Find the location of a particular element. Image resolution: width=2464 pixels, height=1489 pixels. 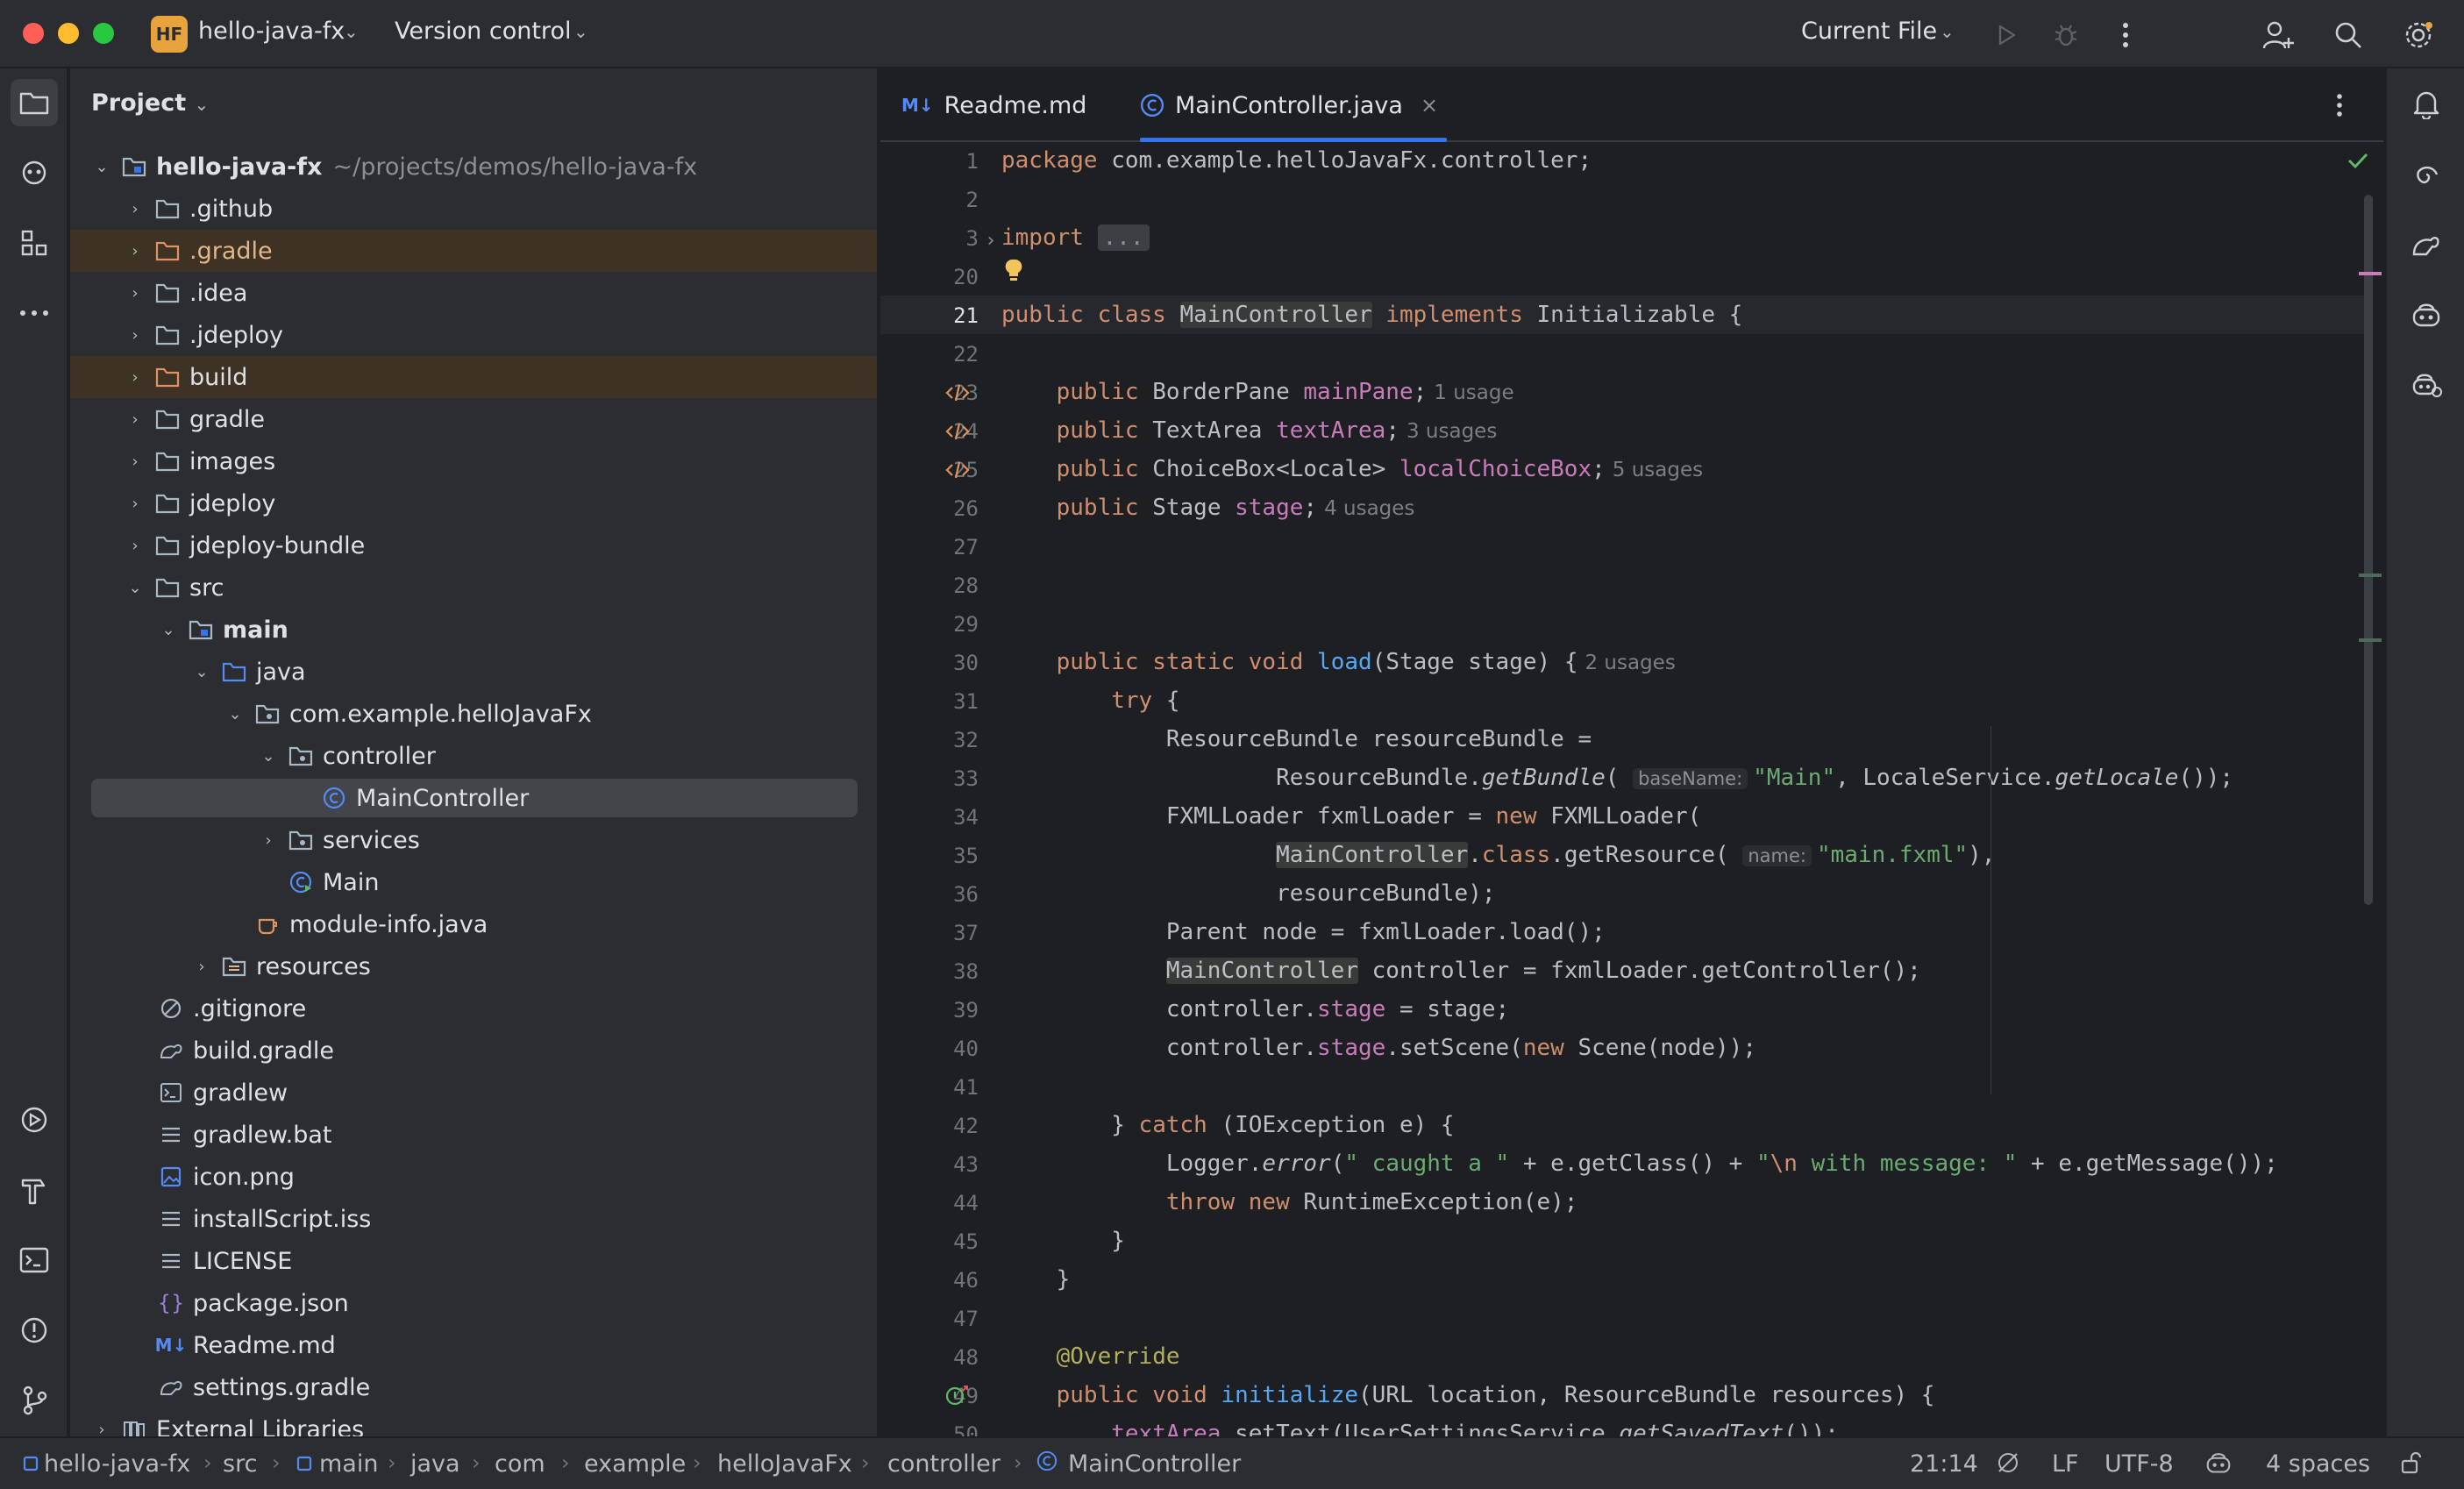

implements-method-icon is located at coordinates (958, 1396).